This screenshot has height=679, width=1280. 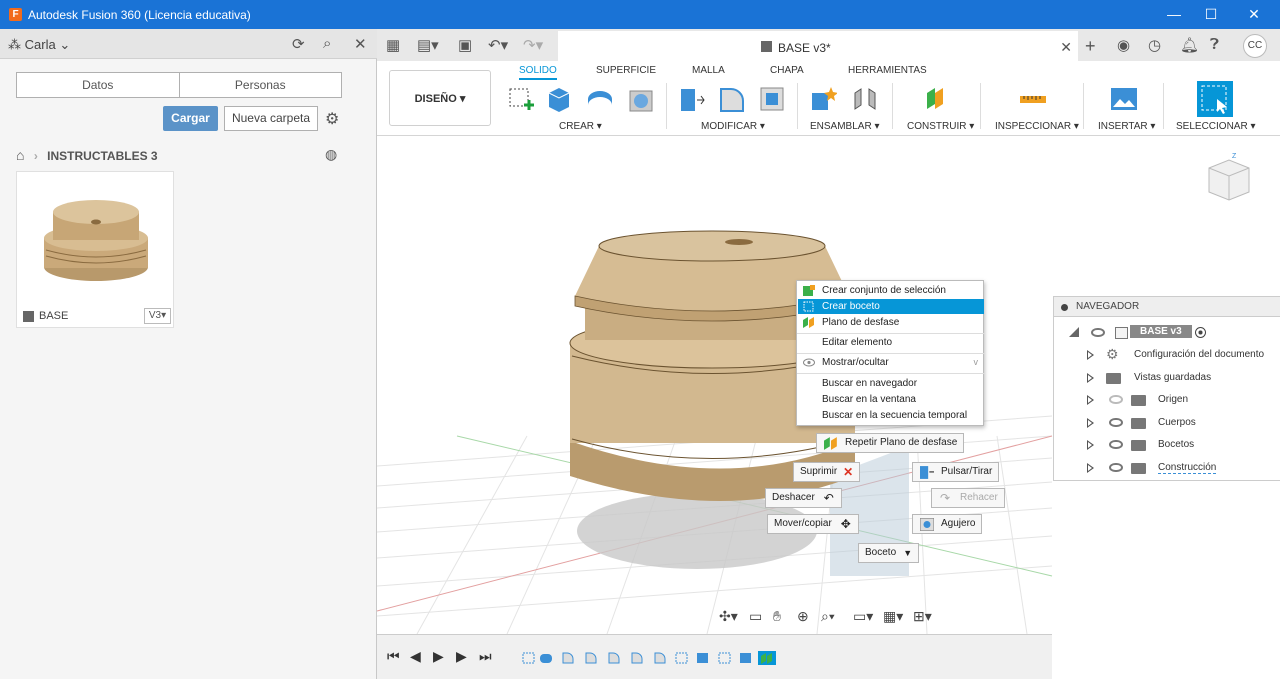 What do you see at coordinates (1090, 46) in the screenshot?
I see `new-tab-icon: +` at bounding box center [1090, 46].